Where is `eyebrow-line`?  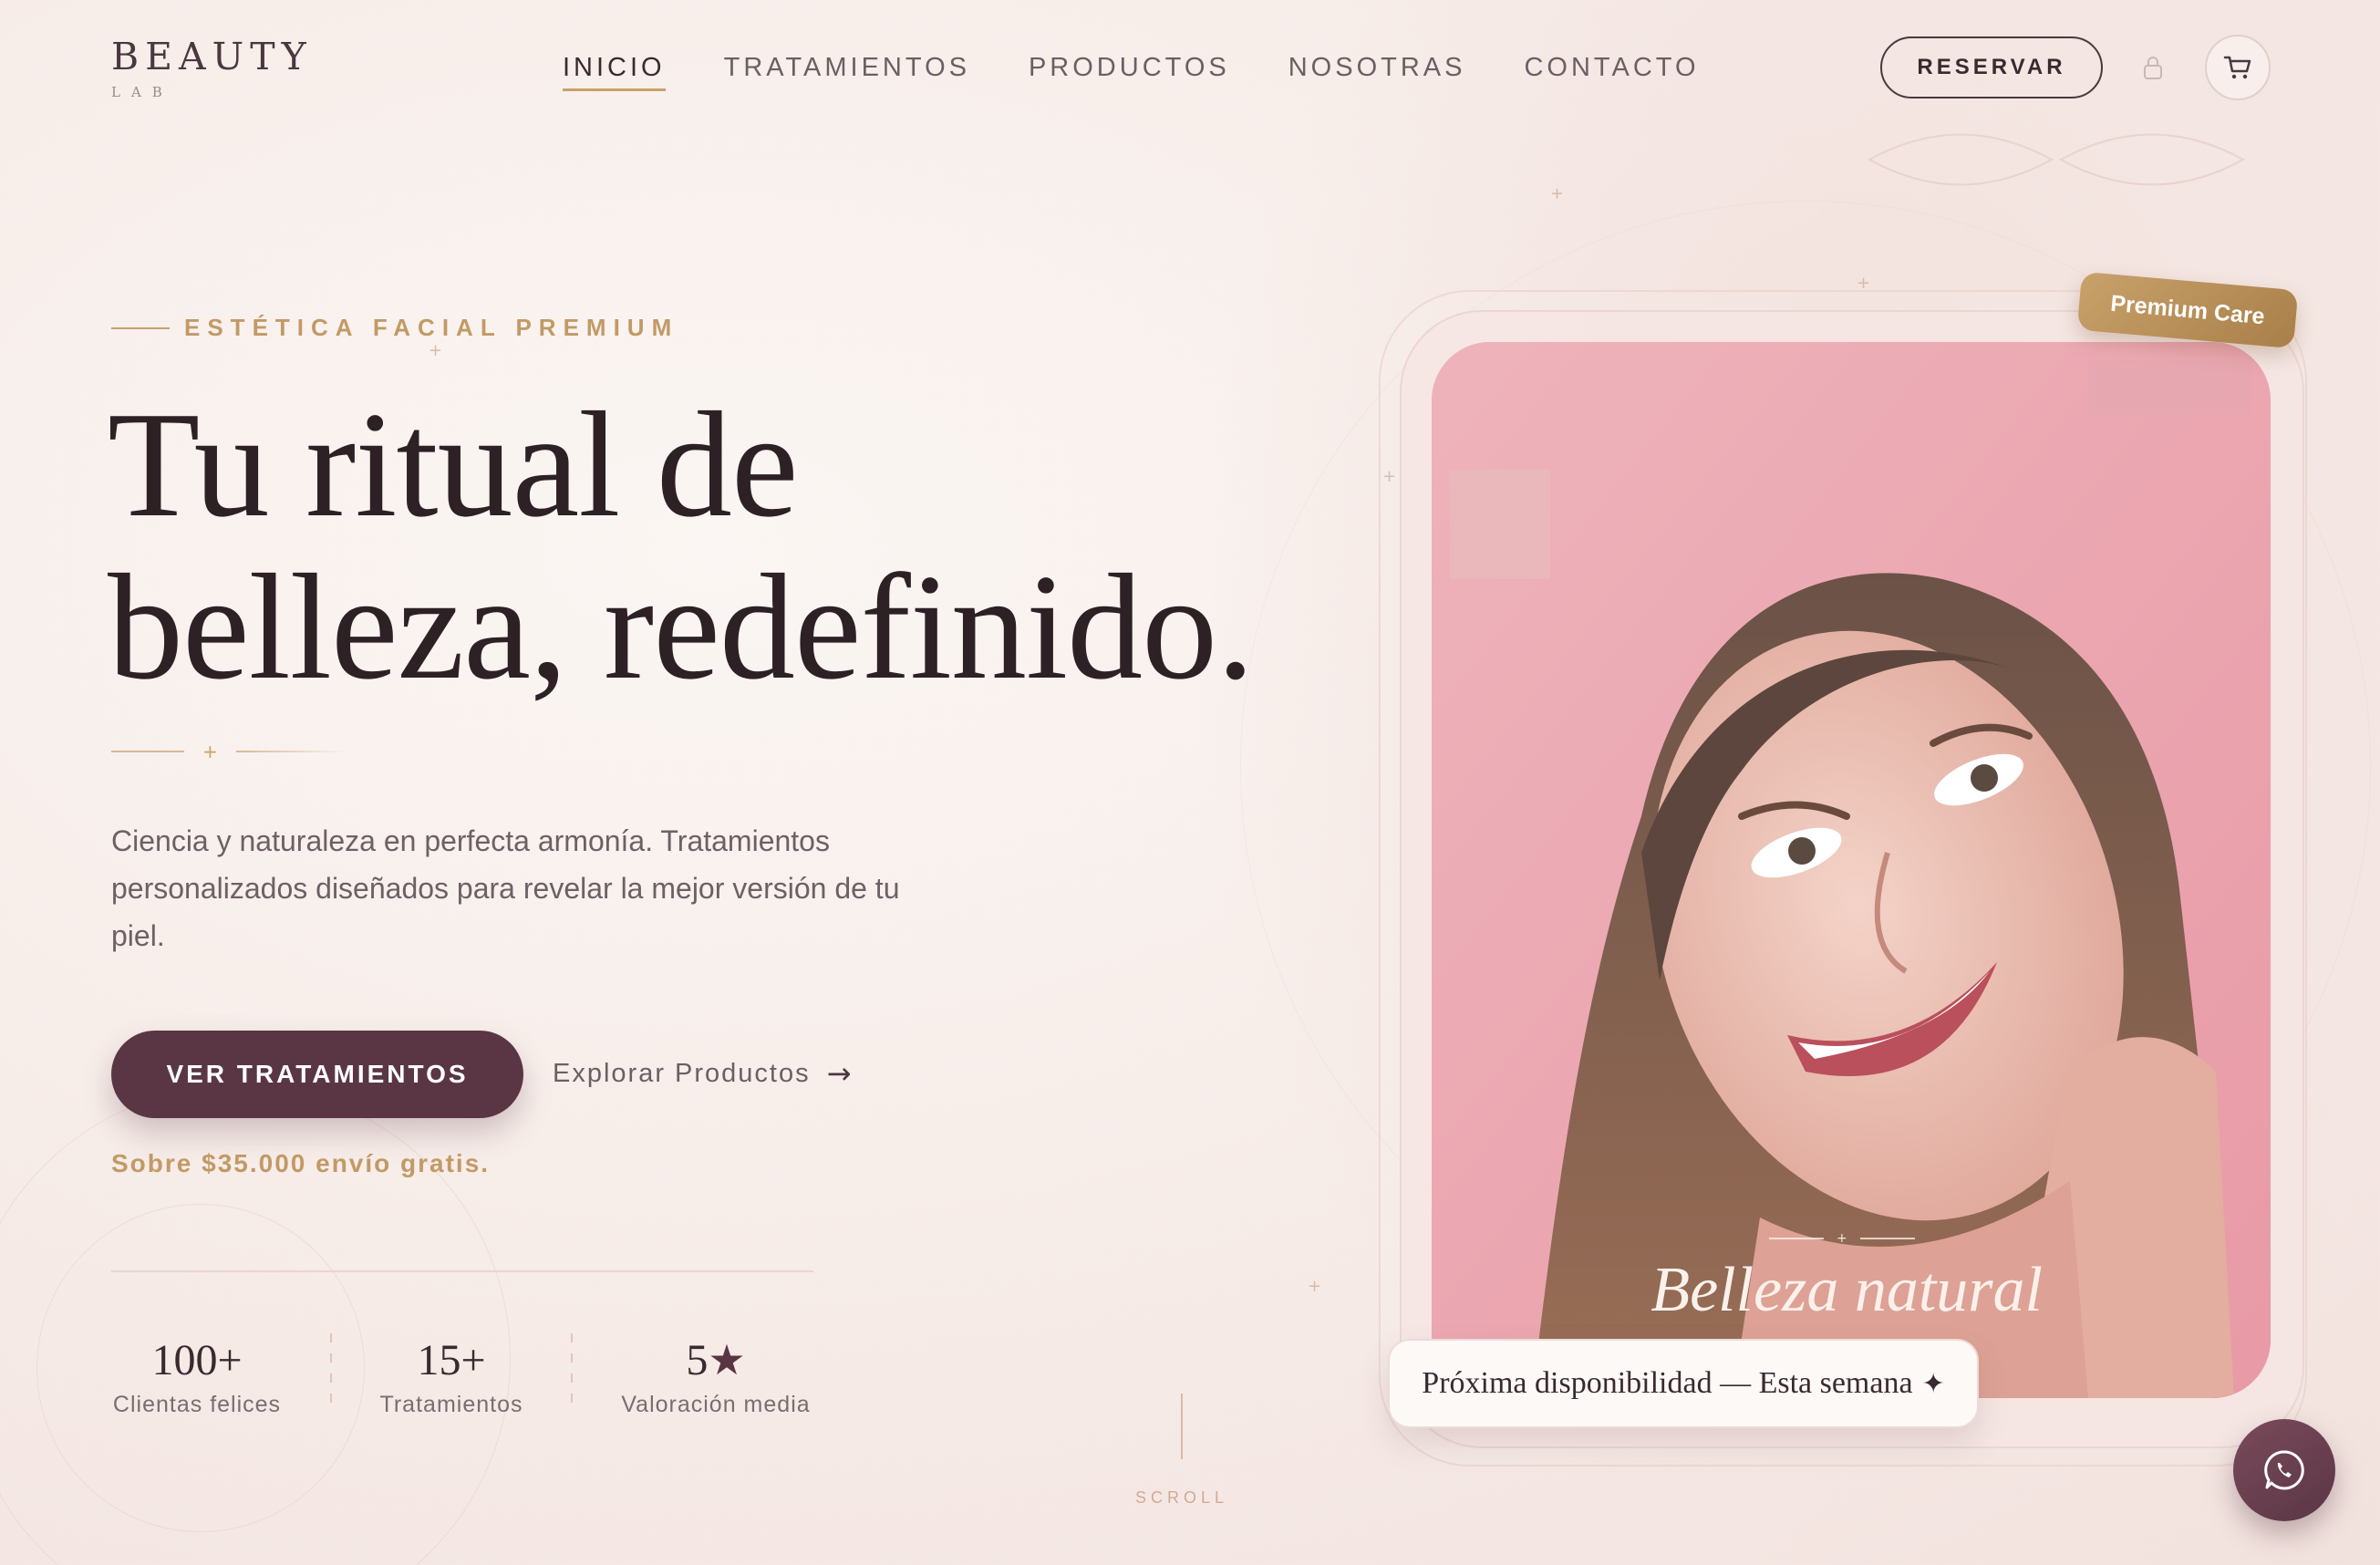 eyebrow-line is located at coordinates (140, 328).